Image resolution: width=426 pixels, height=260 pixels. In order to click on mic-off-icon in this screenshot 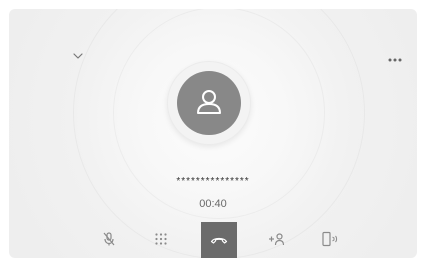, I will do `click(109, 239)`.